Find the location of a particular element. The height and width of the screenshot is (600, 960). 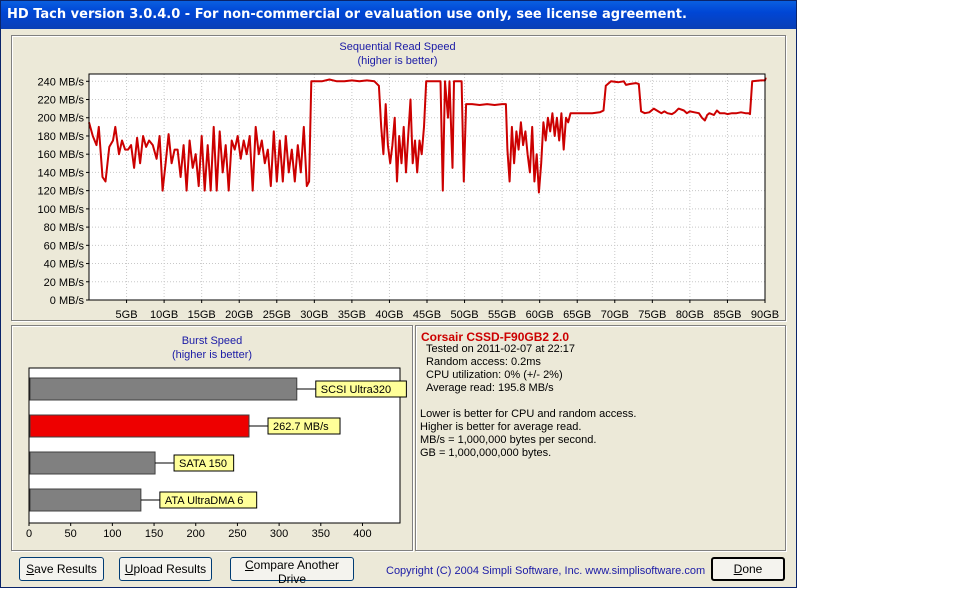

x-tick-label: 65GB is located at coordinates (577, 314).